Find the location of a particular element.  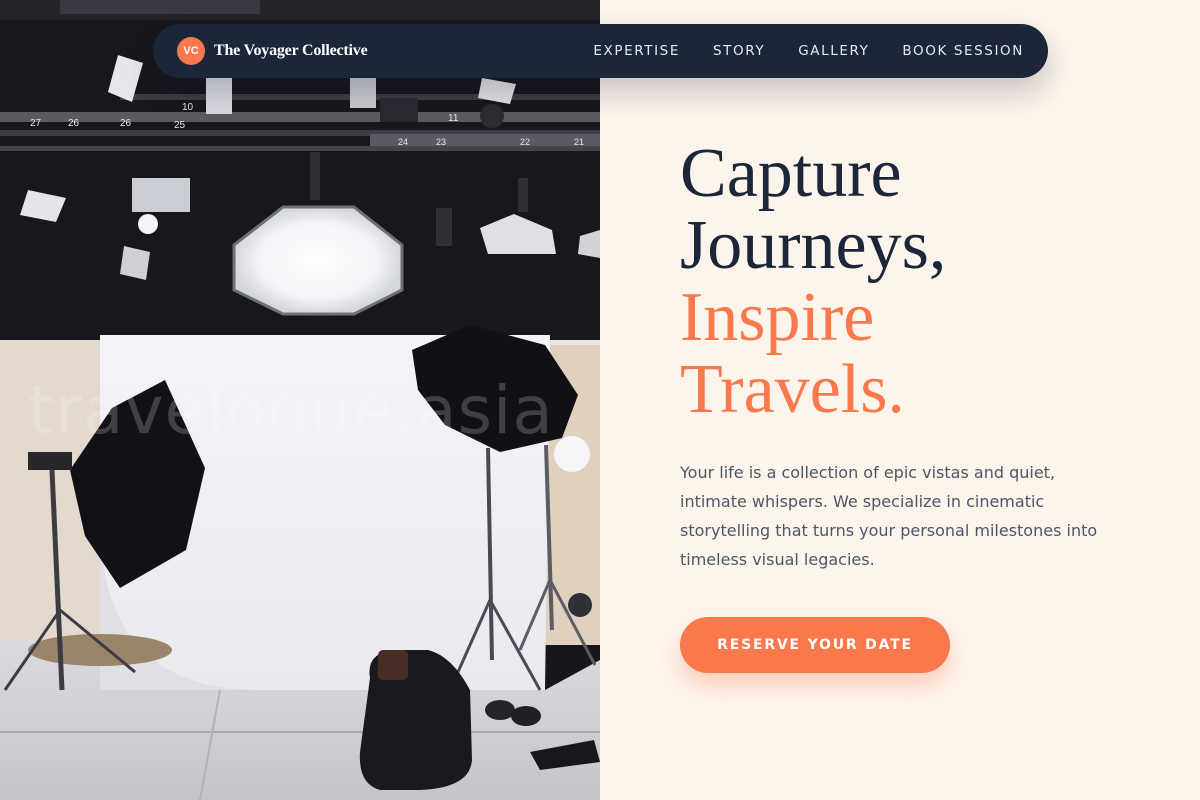

rail-number: 21 is located at coordinates (579, 142).